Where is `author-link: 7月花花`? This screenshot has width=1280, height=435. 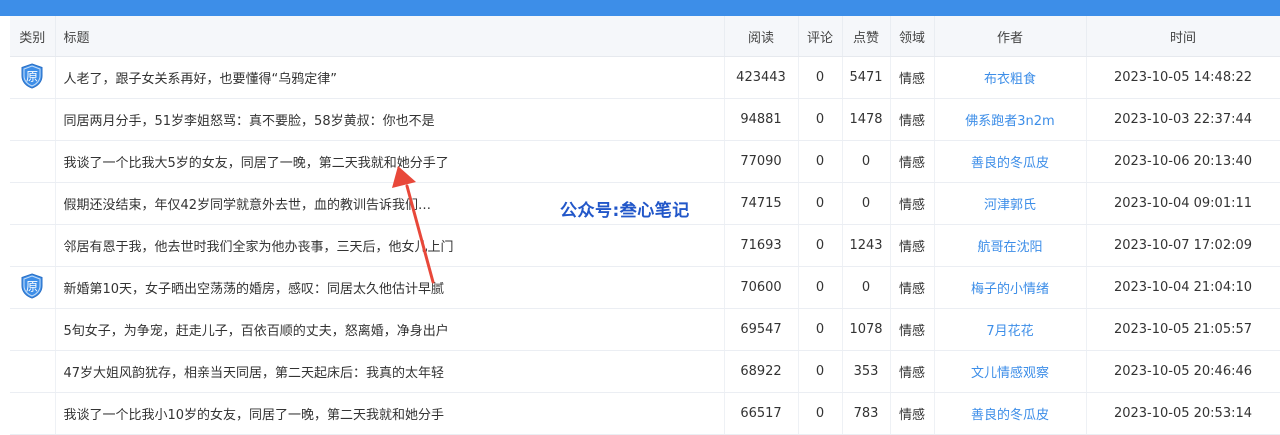 author-link: 7月花花 is located at coordinates (1010, 329).